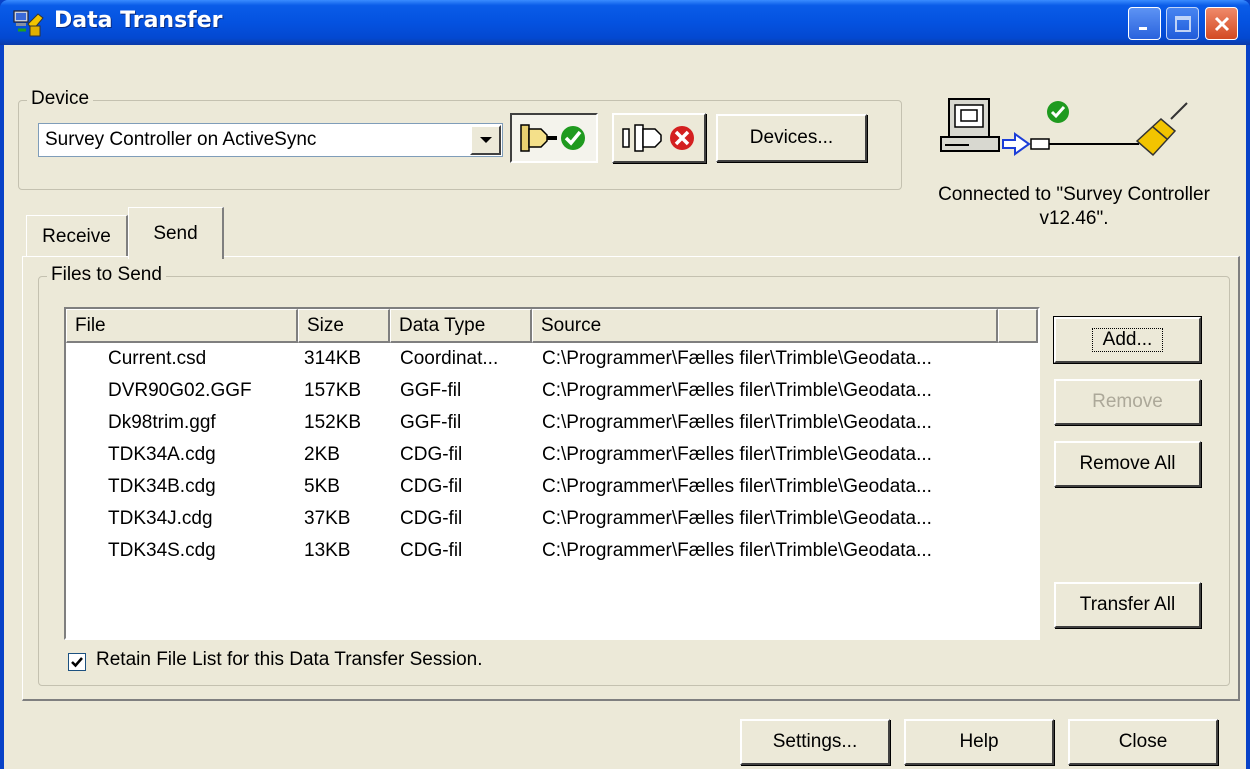 Image resolution: width=1250 pixels, height=769 pixels. What do you see at coordinates (180, 390) in the screenshot?
I see `file-name-cell: DVR90G02.GGF` at bounding box center [180, 390].